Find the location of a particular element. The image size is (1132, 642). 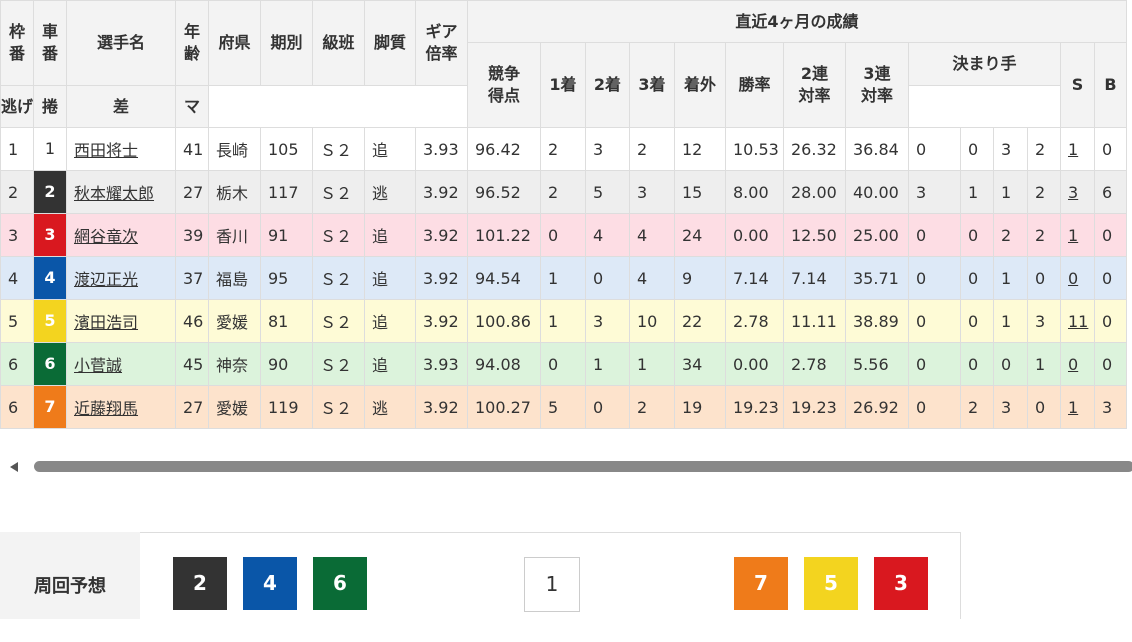

cell-score: 100.86 is located at coordinates (504, 321).